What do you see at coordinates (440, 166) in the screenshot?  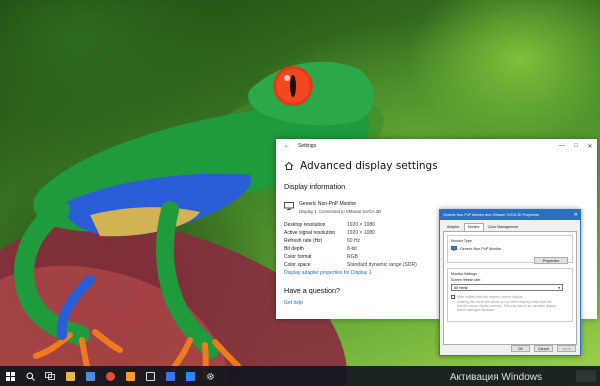 I see `page-header: Advanced display settings` at bounding box center [440, 166].